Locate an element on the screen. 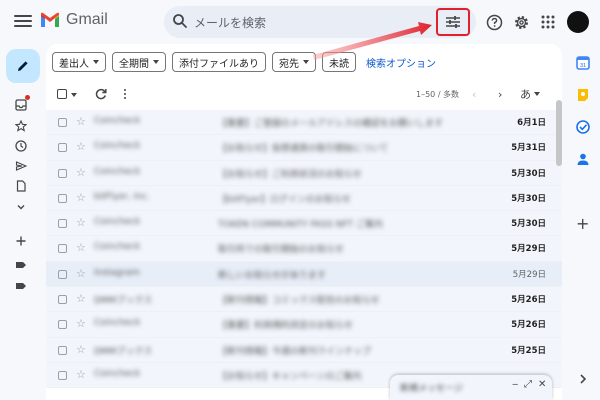  chevron-right-icon: › is located at coordinates (500, 94).